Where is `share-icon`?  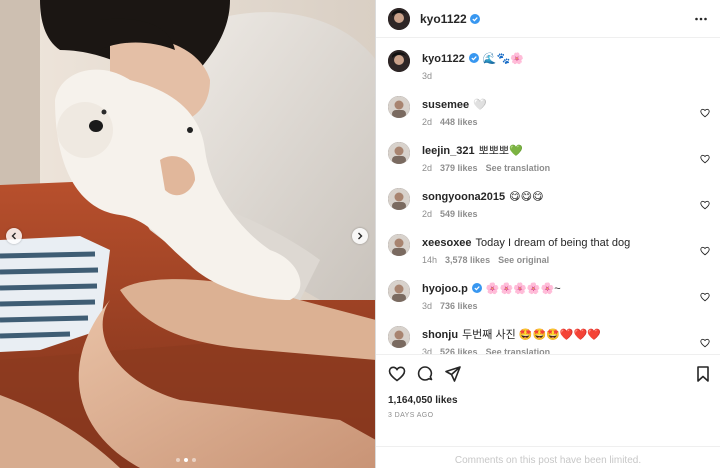 share-icon is located at coordinates (453, 374).